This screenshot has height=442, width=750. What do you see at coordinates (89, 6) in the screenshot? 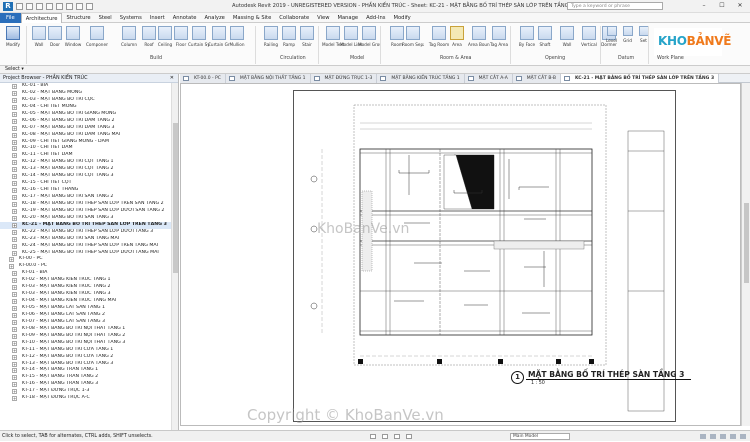
I see `3d-view-icon` at bounding box center [89, 6].